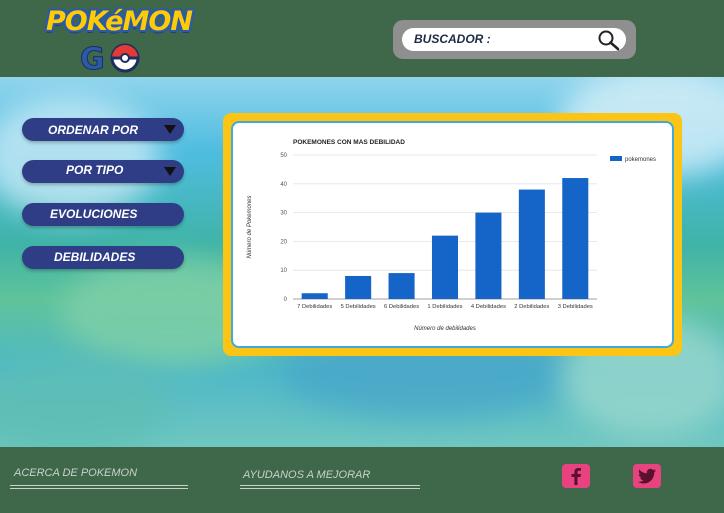 The height and width of the screenshot is (513, 724). I want to click on evolutions-label: EVOLUCIONES, so click(94, 214).